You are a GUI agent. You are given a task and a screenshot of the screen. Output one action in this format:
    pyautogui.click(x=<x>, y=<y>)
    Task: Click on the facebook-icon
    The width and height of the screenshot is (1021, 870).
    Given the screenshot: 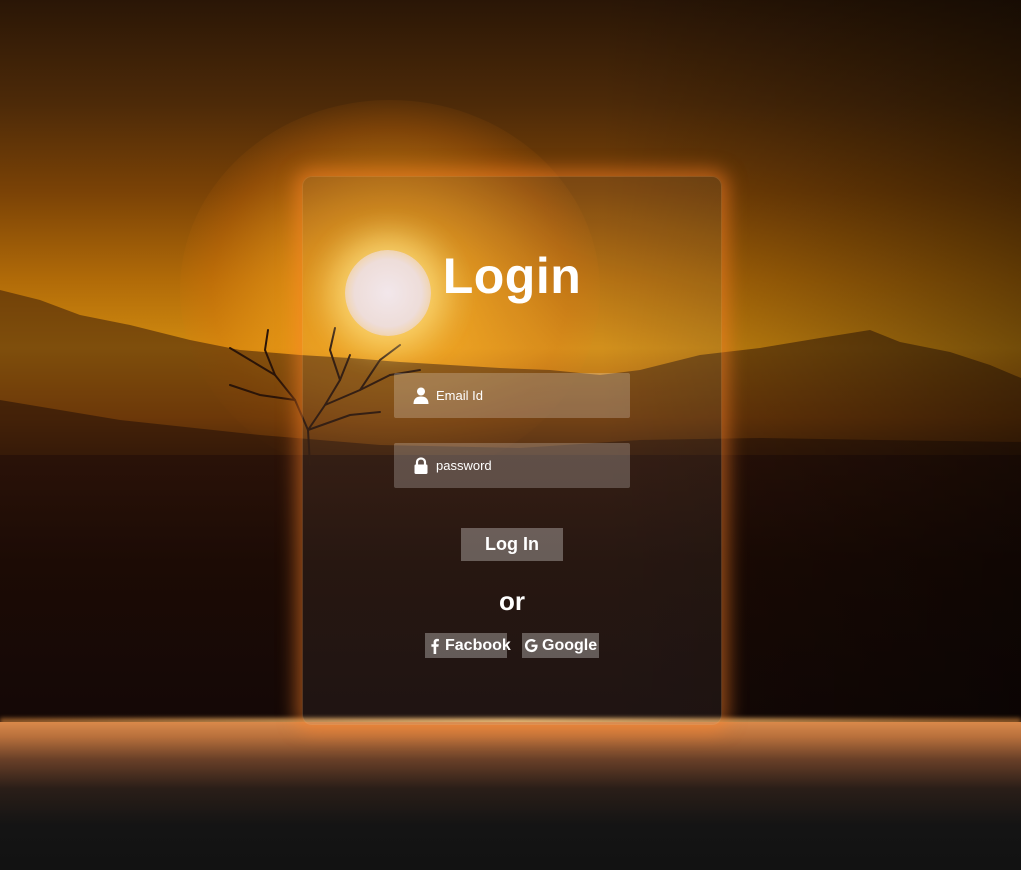 What is the action you would take?
    pyautogui.click(x=435, y=646)
    